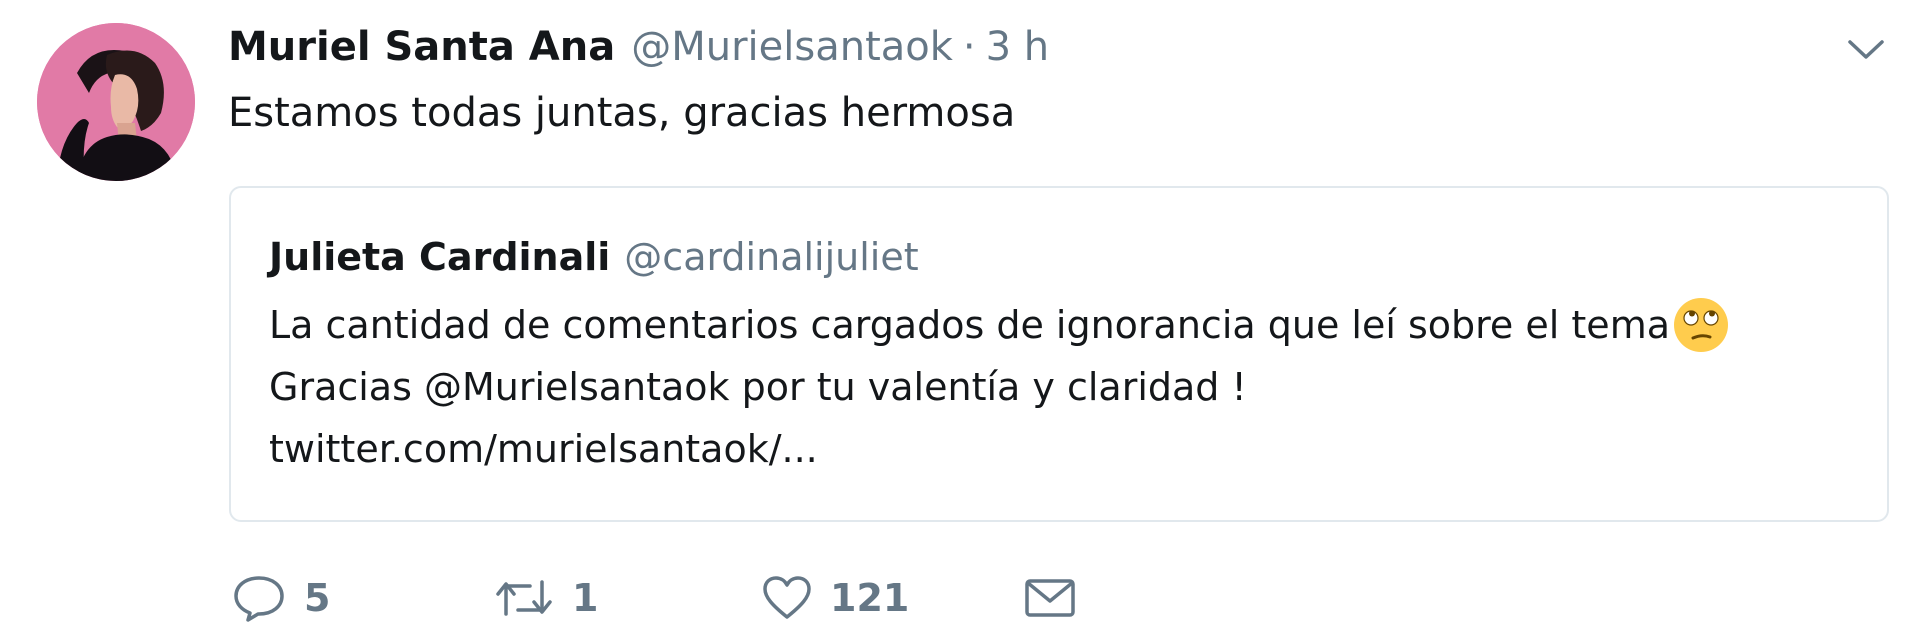 Image resolution: width=1920 pixels, height=632 pixels. I want to click on tweet-menu-button, so click(1866, 50).